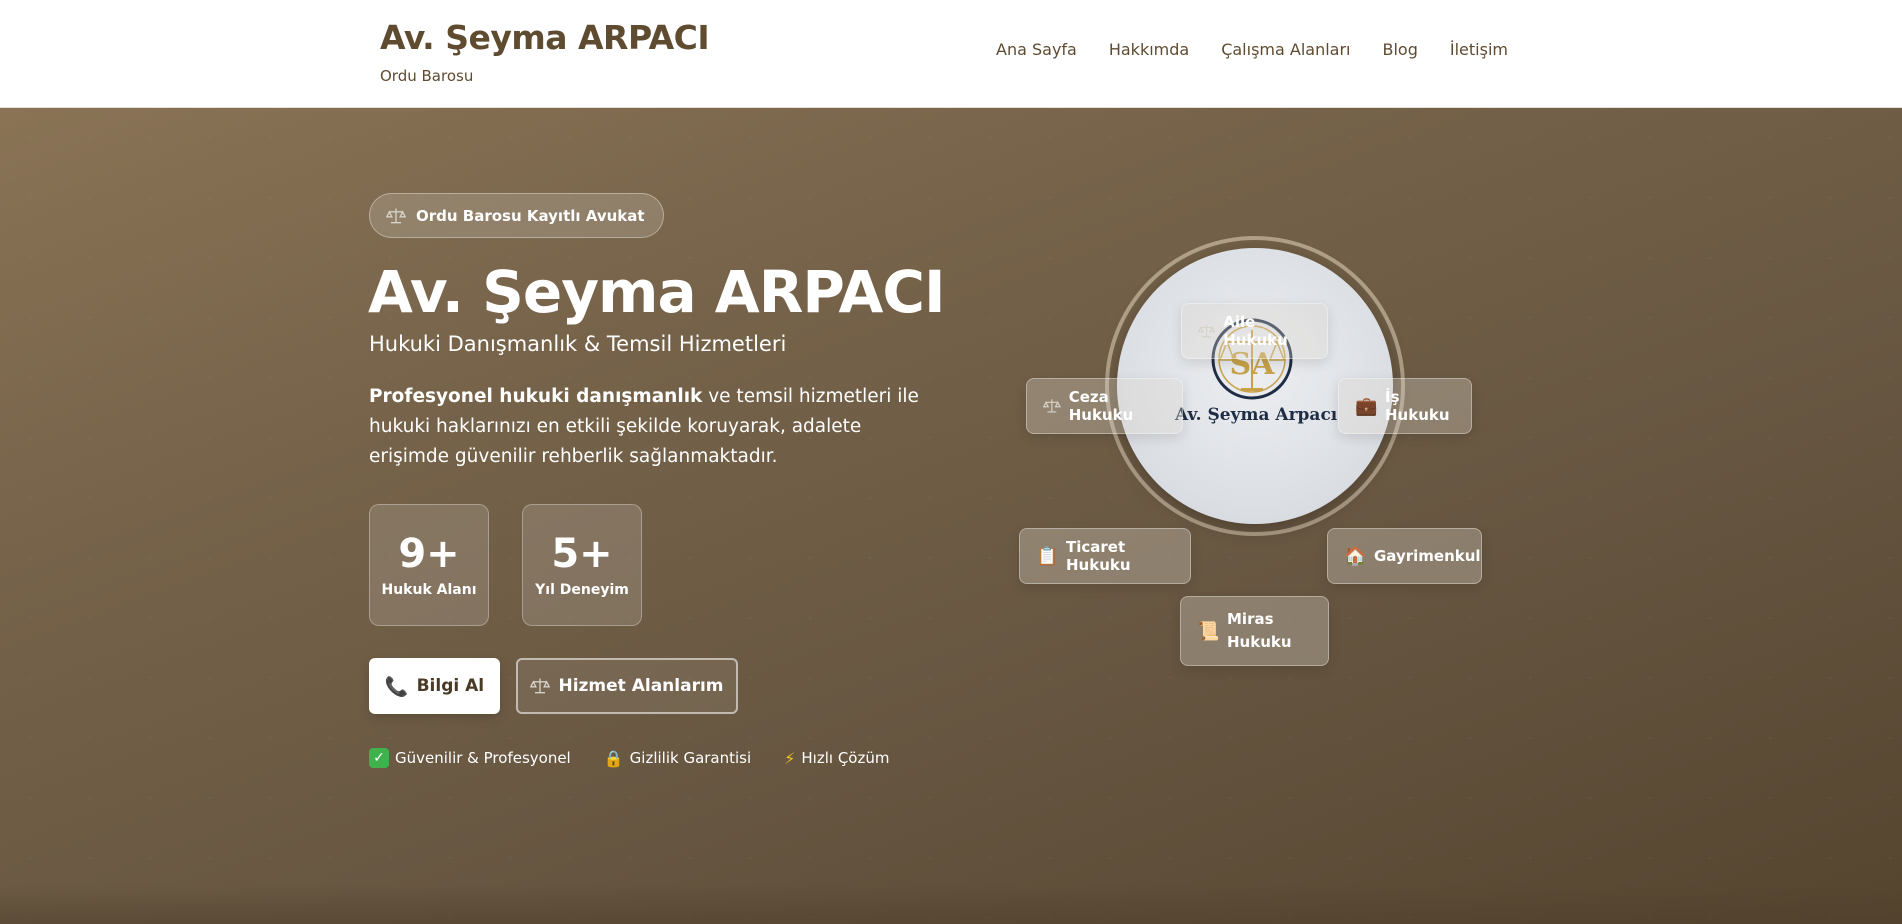 The width and height of the screenshot is (1902, 924). Describe the element at coordinates (1036, 49) in the screenshot. I see `nav-ana-sayfa: Ana Sayfa` at that location.